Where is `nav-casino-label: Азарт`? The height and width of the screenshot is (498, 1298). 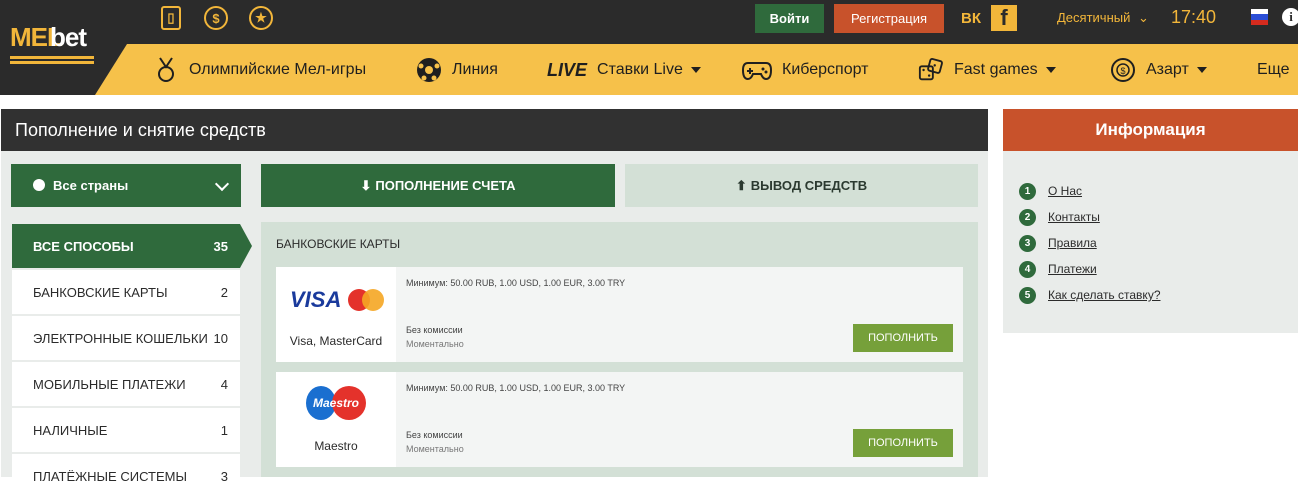 nav-casino-label: Азарт is located at coordinates (1167, 70).